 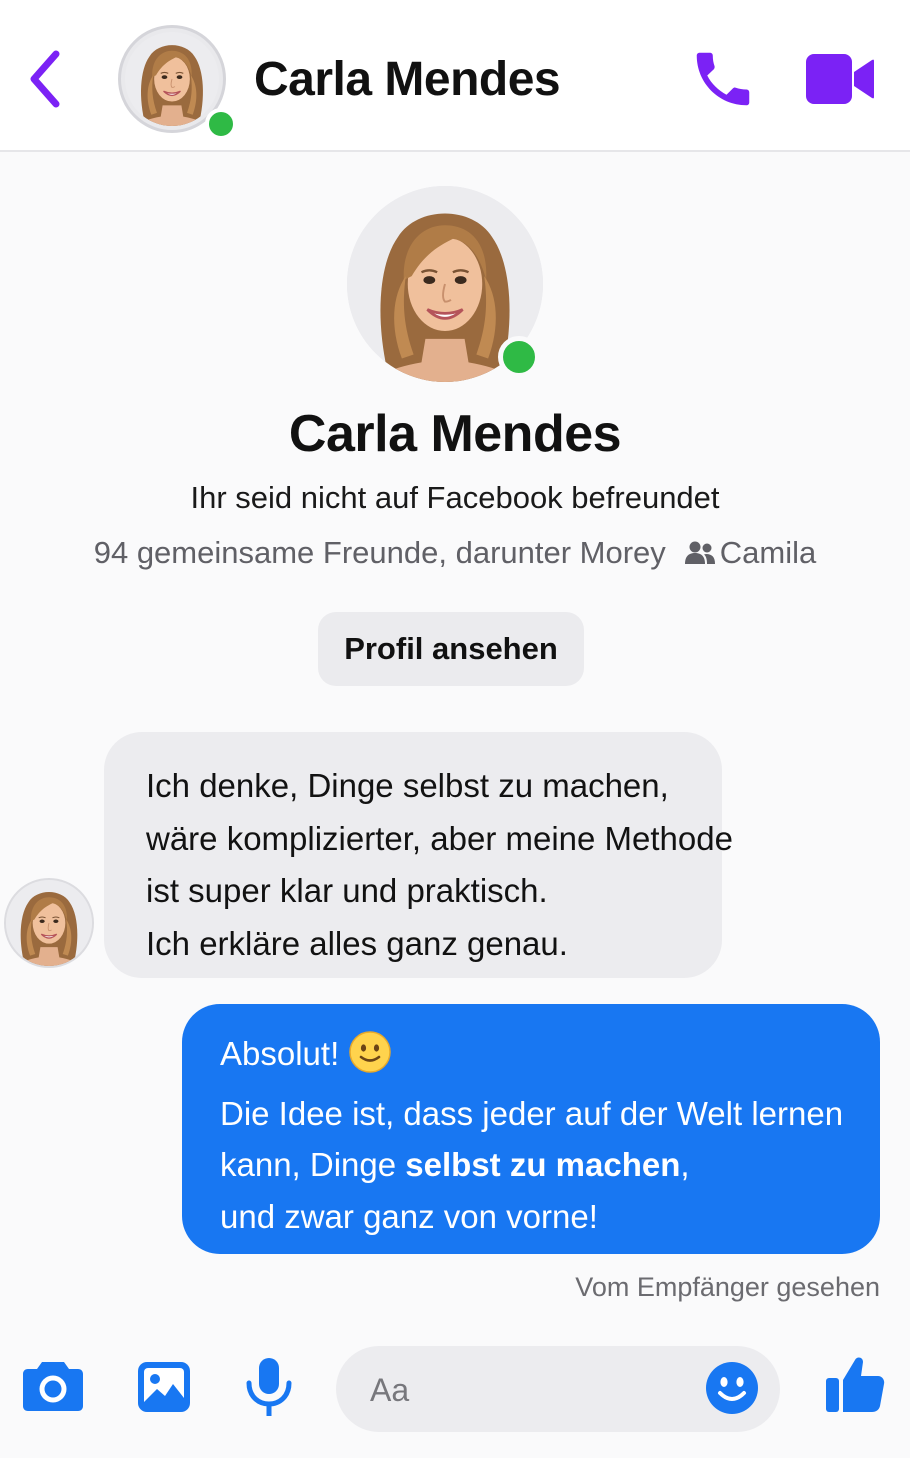 What do you see at coordinates (685, 1164) in the screenshot?
I see `message-text: ,` at bounding box center [685, 1164].